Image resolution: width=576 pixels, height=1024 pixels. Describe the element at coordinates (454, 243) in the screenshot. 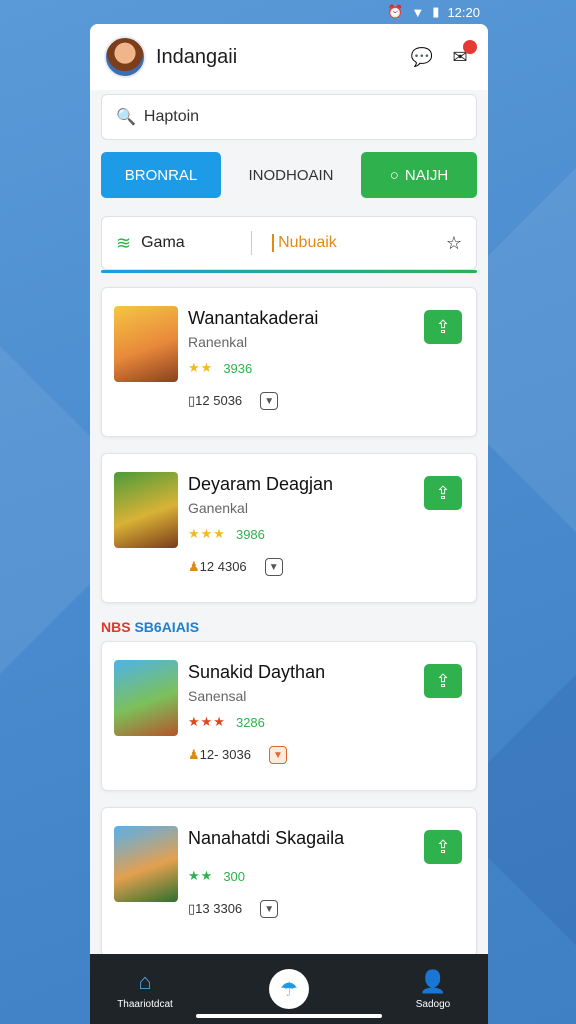

I see `star-icon: ☆` at that location.